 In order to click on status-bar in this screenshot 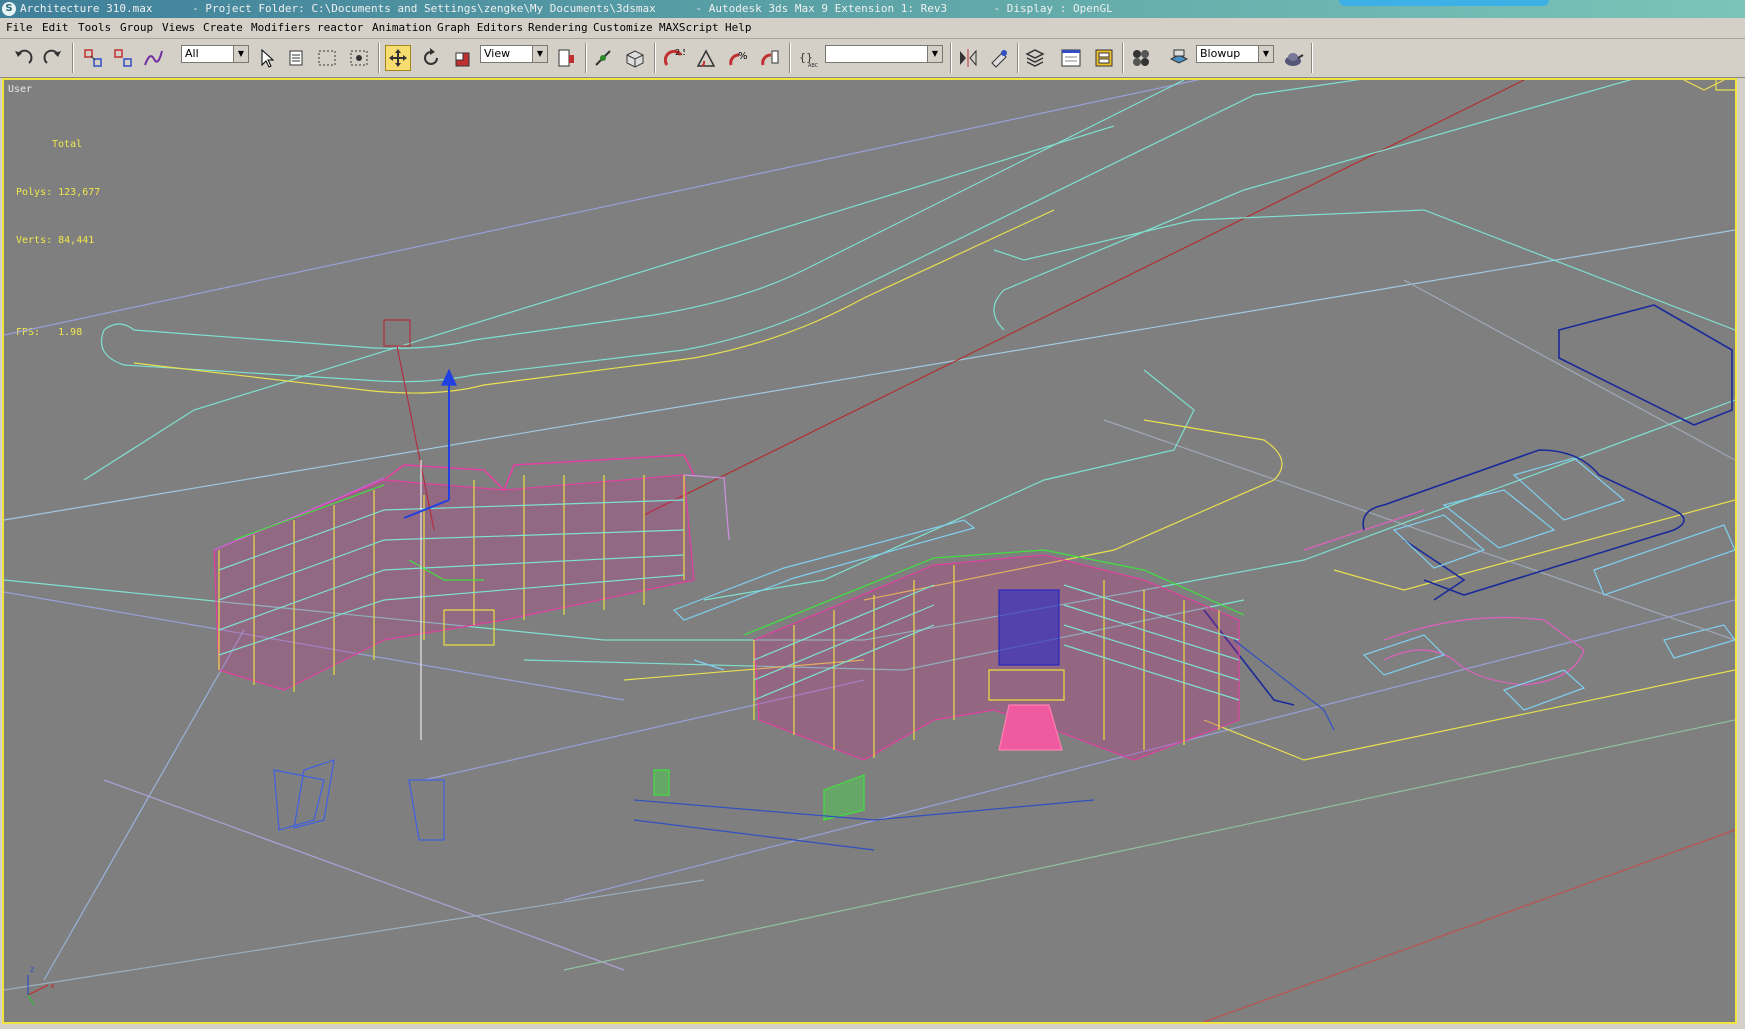, I will do `click(872, 1026)`.